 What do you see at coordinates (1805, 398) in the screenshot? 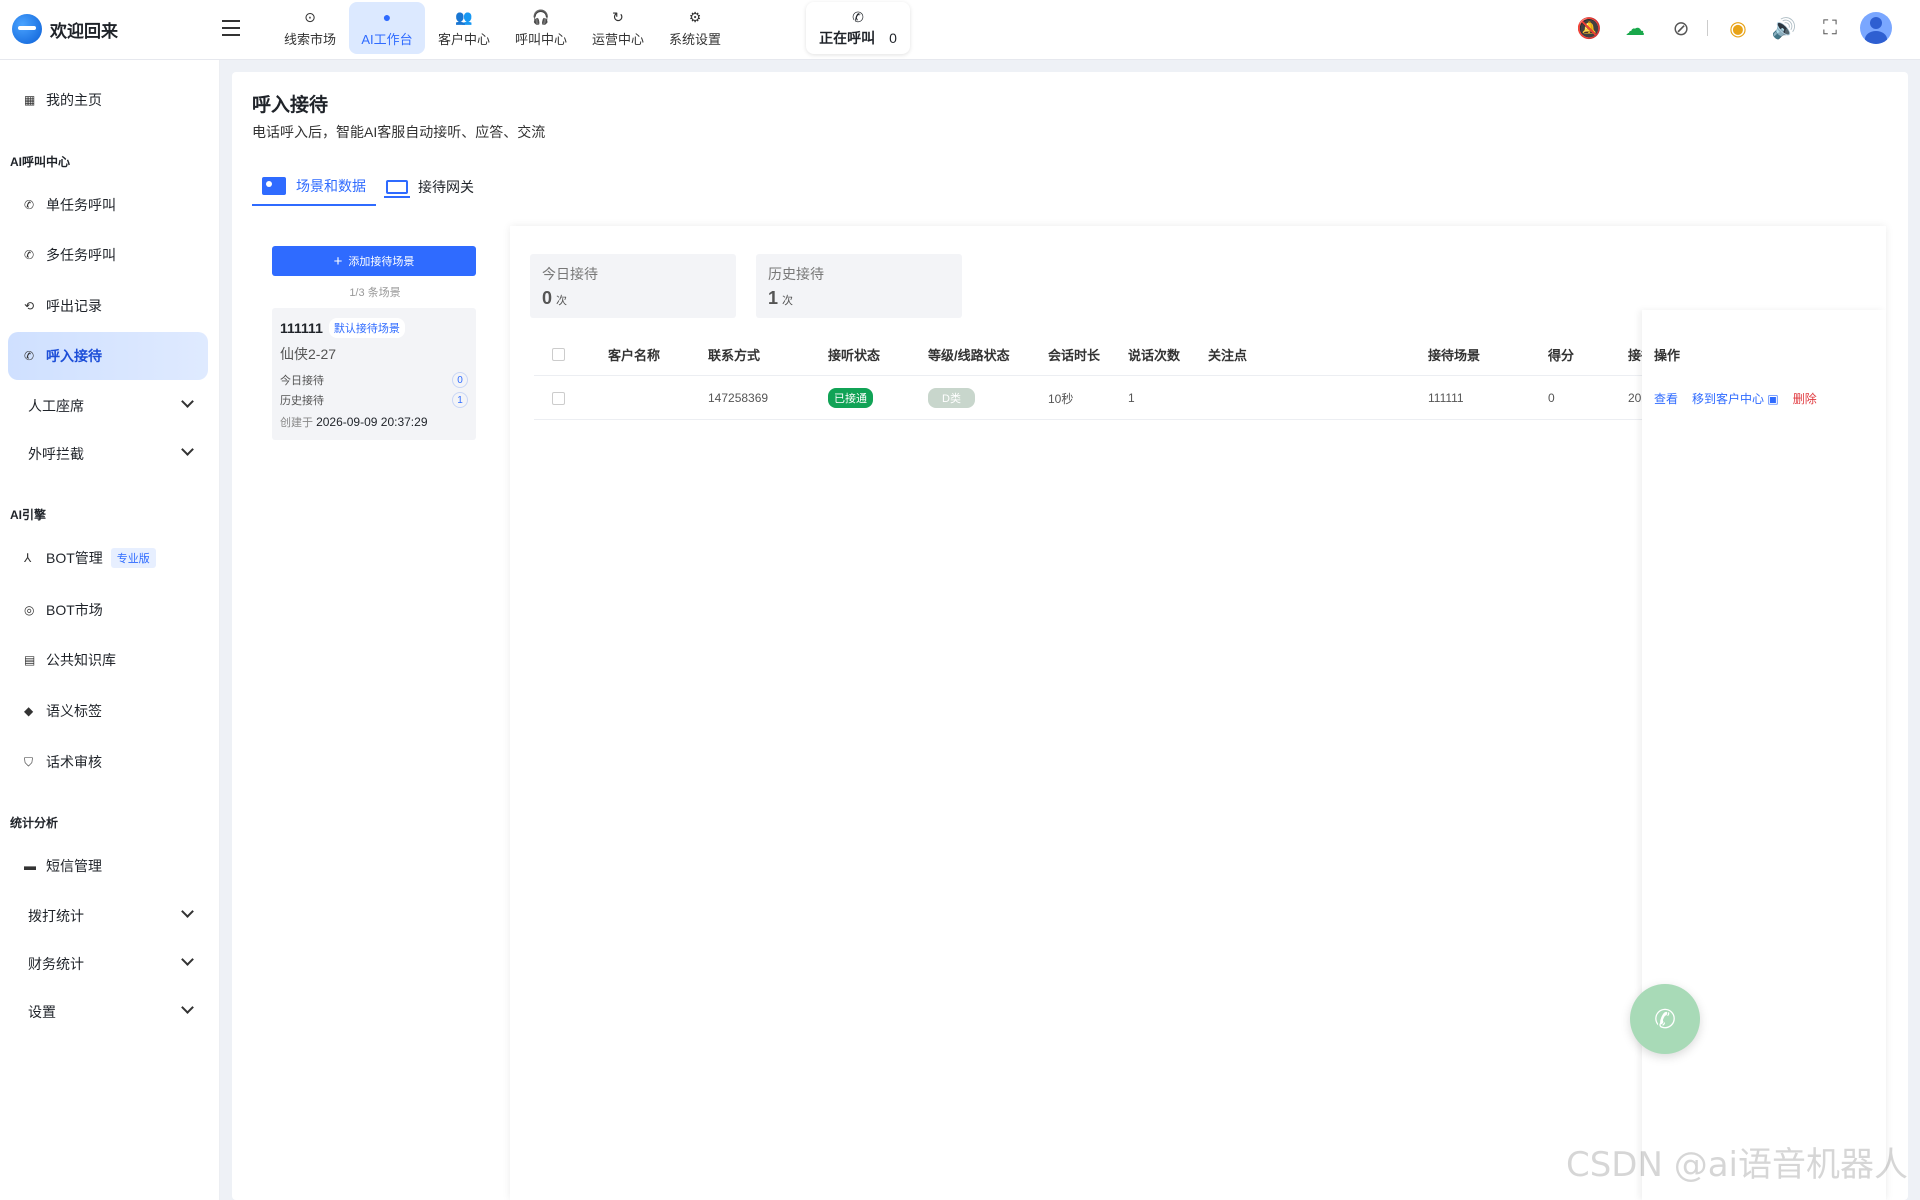
I see `delete-link: 删除` at bounding box center [1805, 398].